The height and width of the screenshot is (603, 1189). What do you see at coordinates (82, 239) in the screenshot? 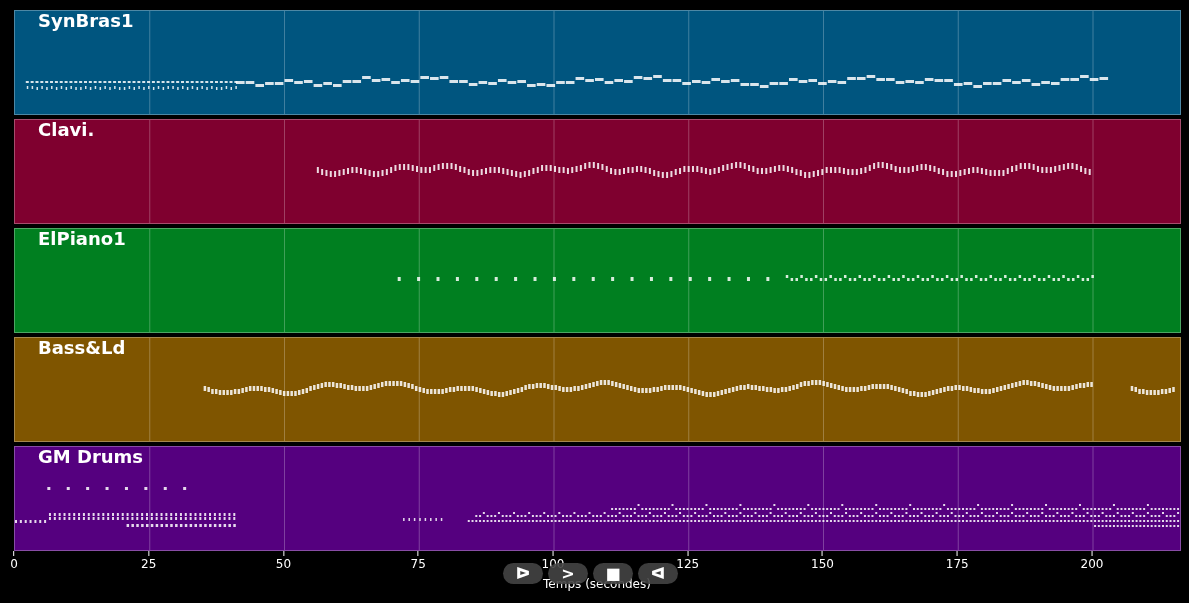
I see `track-name: ElPiano1` at bounding box center [82, 239].